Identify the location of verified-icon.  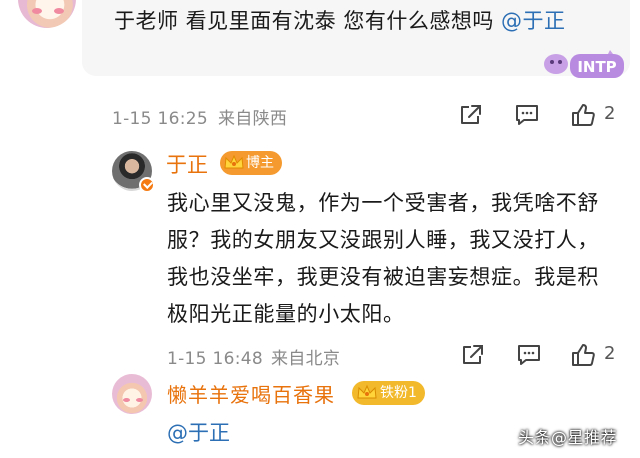
(147, 185).